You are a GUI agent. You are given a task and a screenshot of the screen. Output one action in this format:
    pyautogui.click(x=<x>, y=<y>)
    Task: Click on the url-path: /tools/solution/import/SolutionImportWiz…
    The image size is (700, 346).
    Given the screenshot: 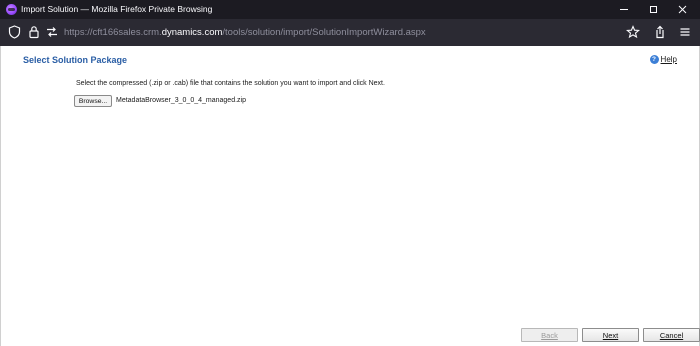 What is the action you would take?
    pyautogui.click(x=324, y=32)
    